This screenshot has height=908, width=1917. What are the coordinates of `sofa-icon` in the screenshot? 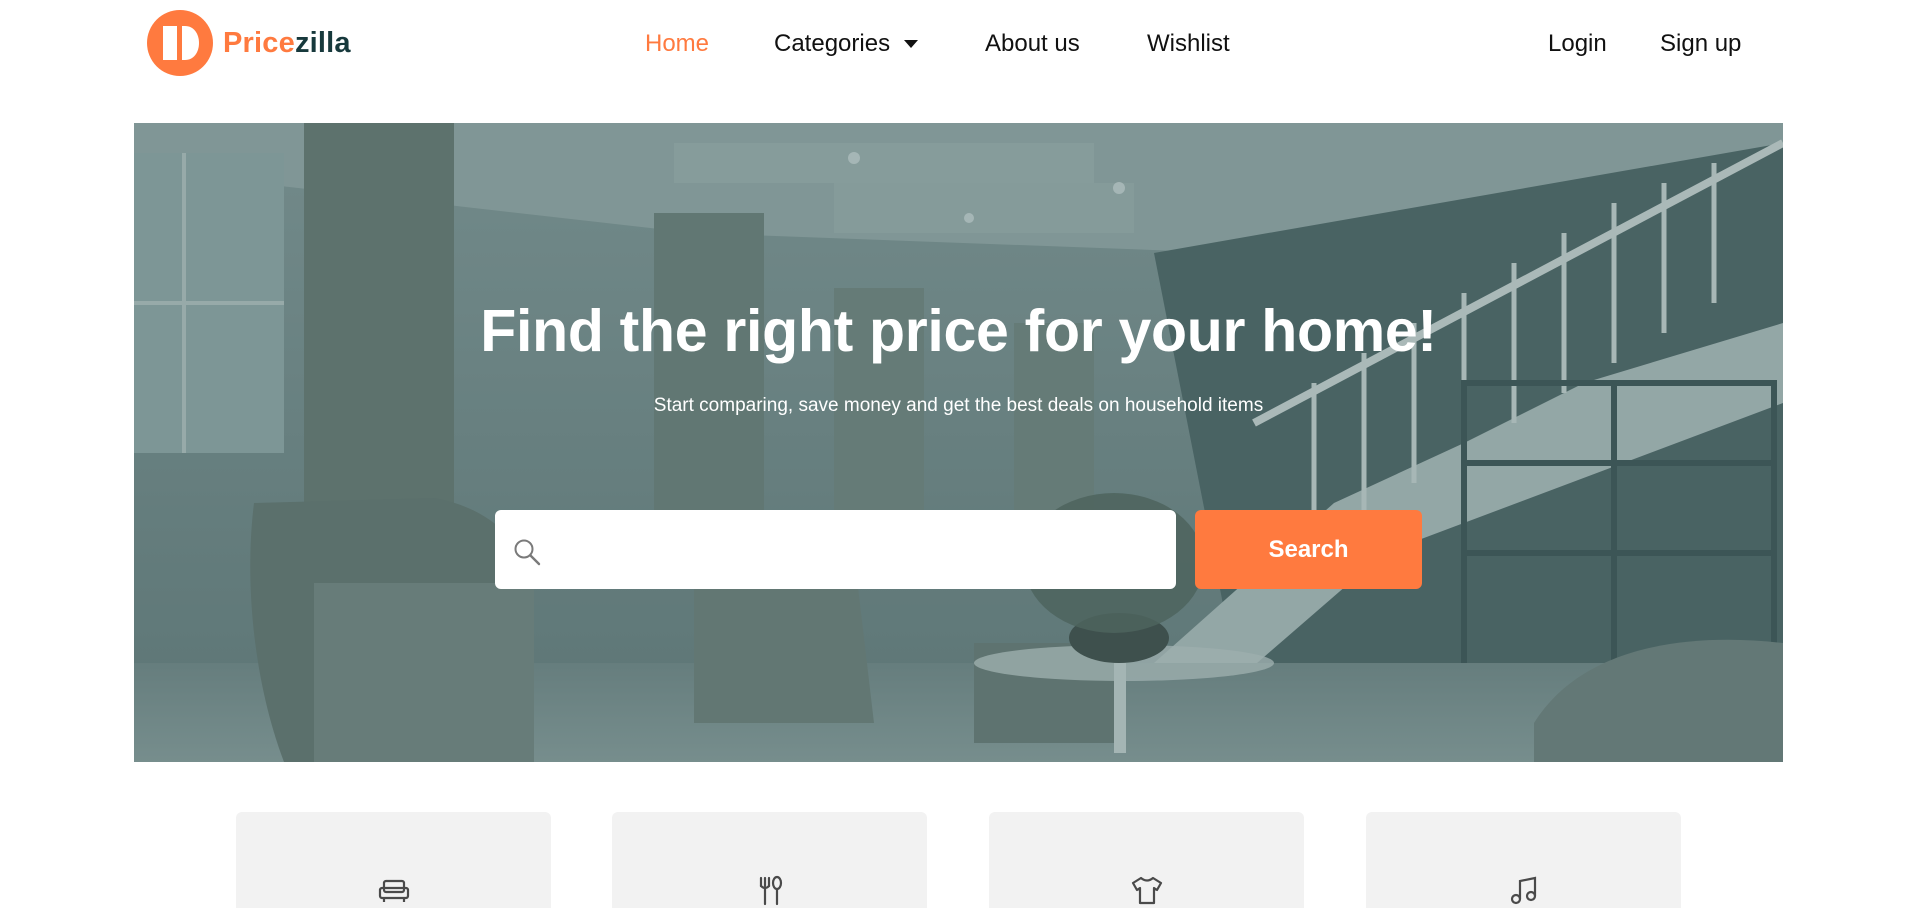 It's located at (394, 890).